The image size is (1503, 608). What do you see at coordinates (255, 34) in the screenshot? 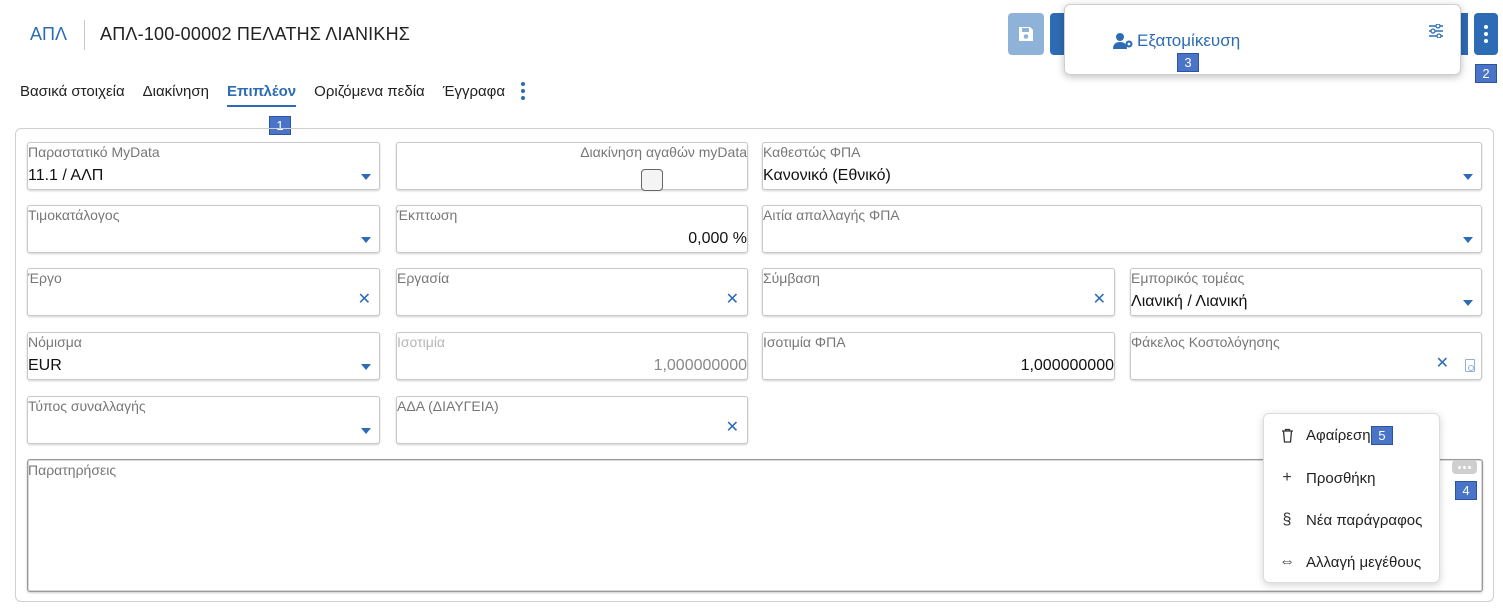
I see `page-title: ΑΠΛ-100-00002 ΠΕΛΑΤΗΣ ΛΙΑΝΙΚΗΣ` at bounding box center [255, 34].